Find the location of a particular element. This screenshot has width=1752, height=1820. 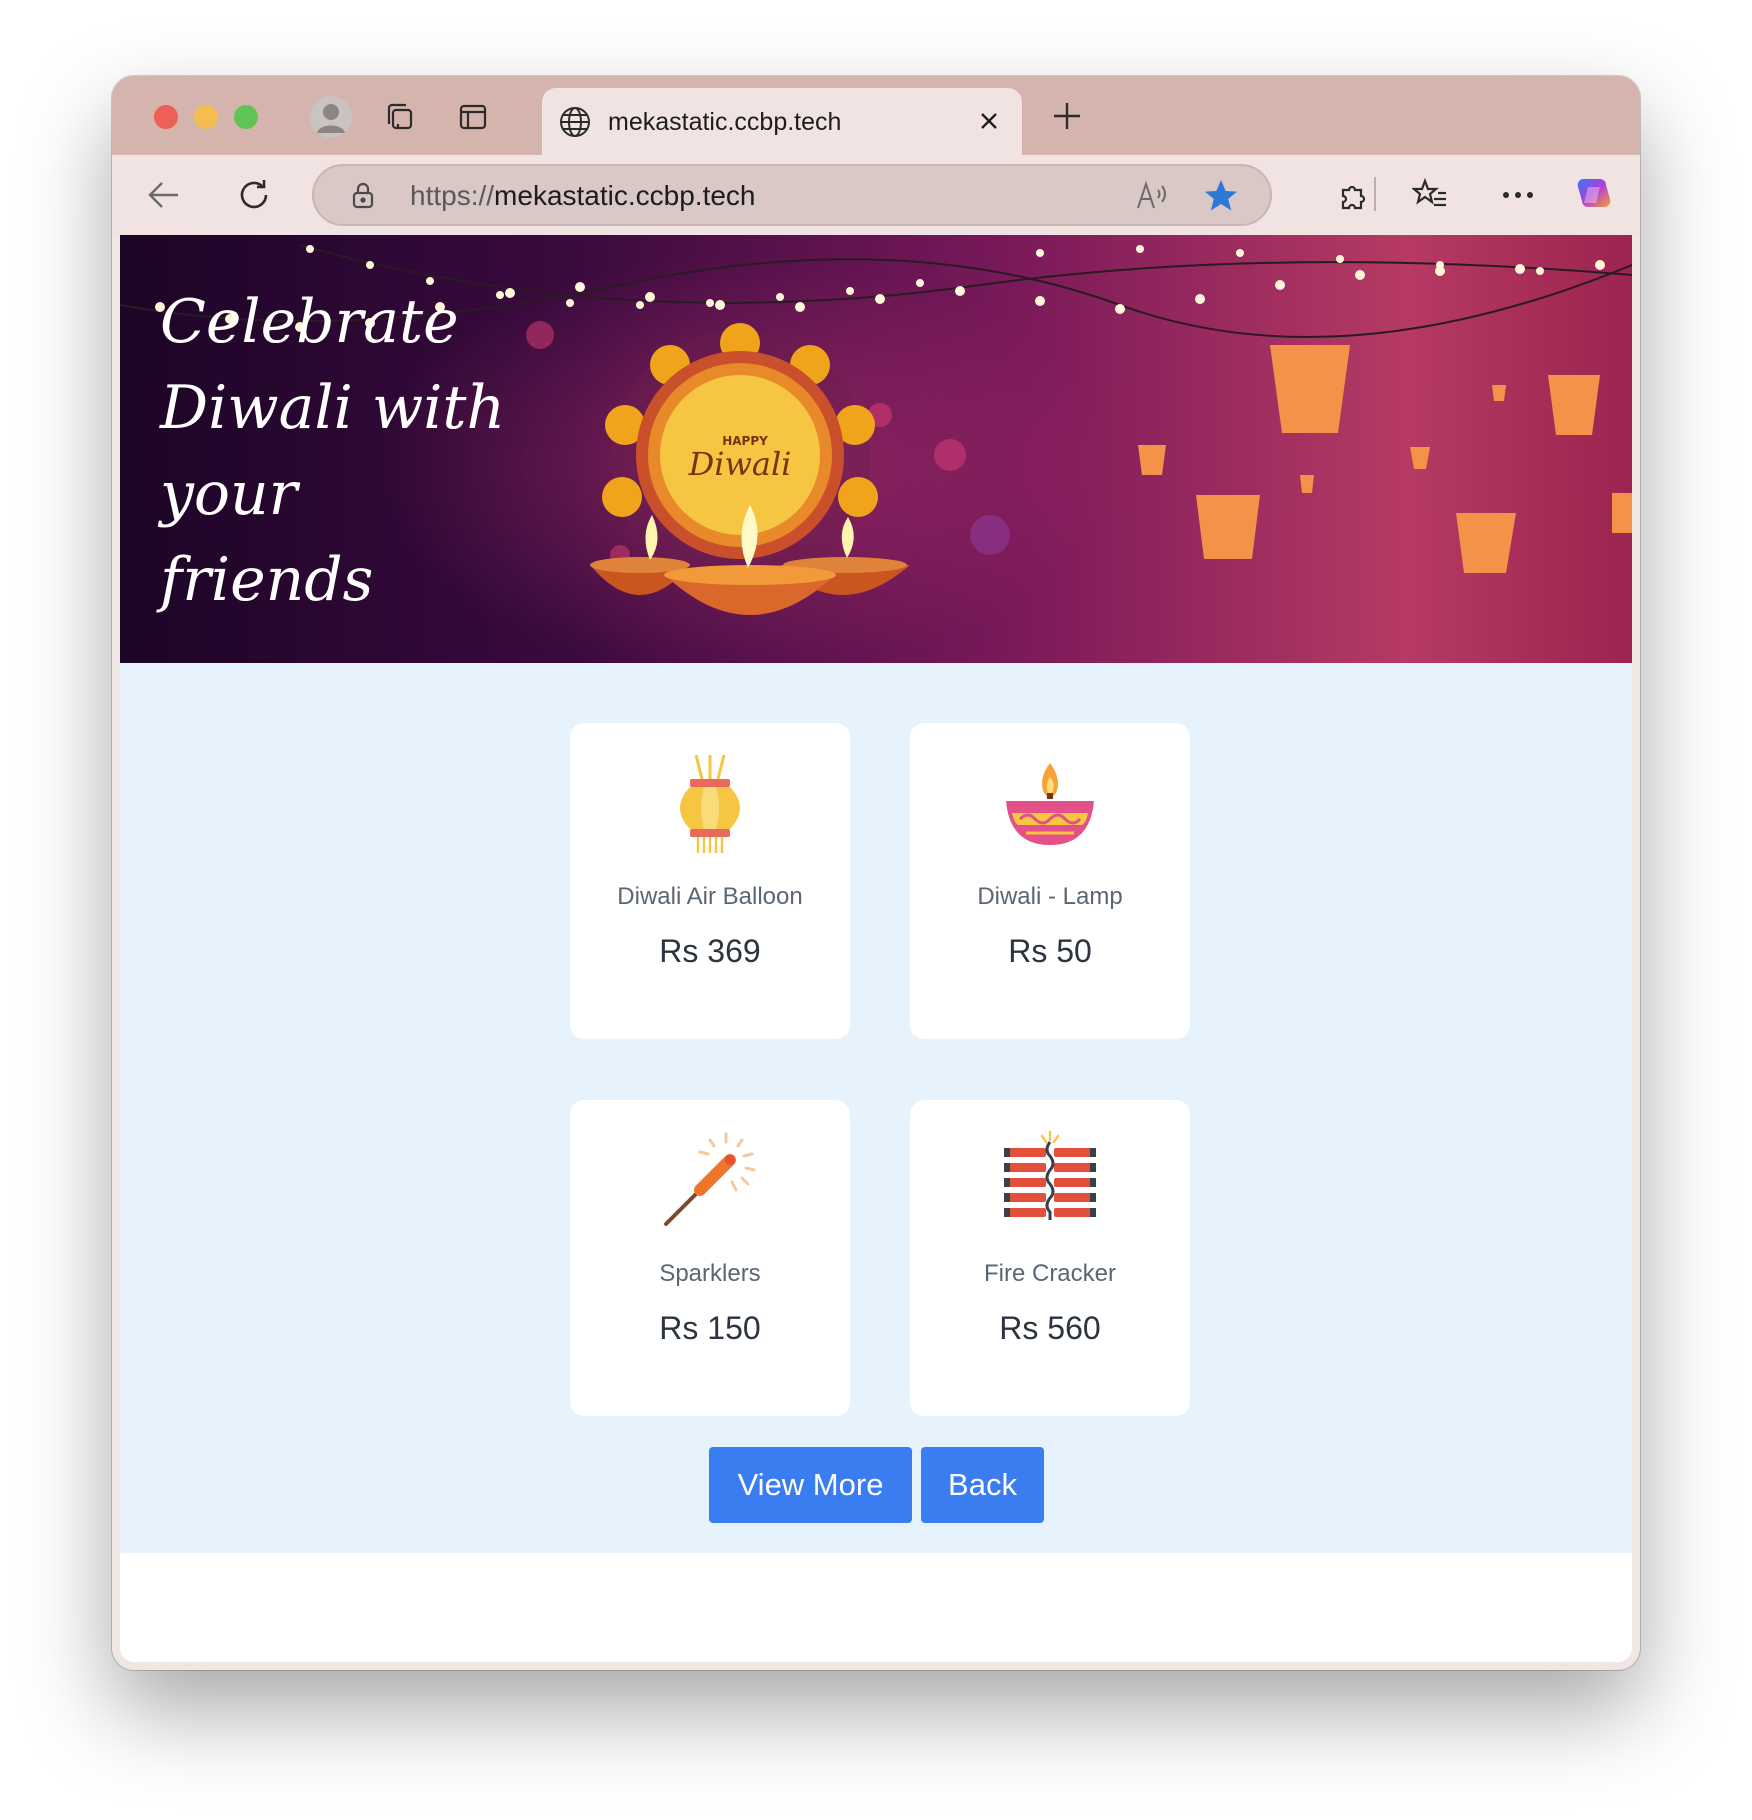

sparkler-icon is located at coordinates (710, 1179).